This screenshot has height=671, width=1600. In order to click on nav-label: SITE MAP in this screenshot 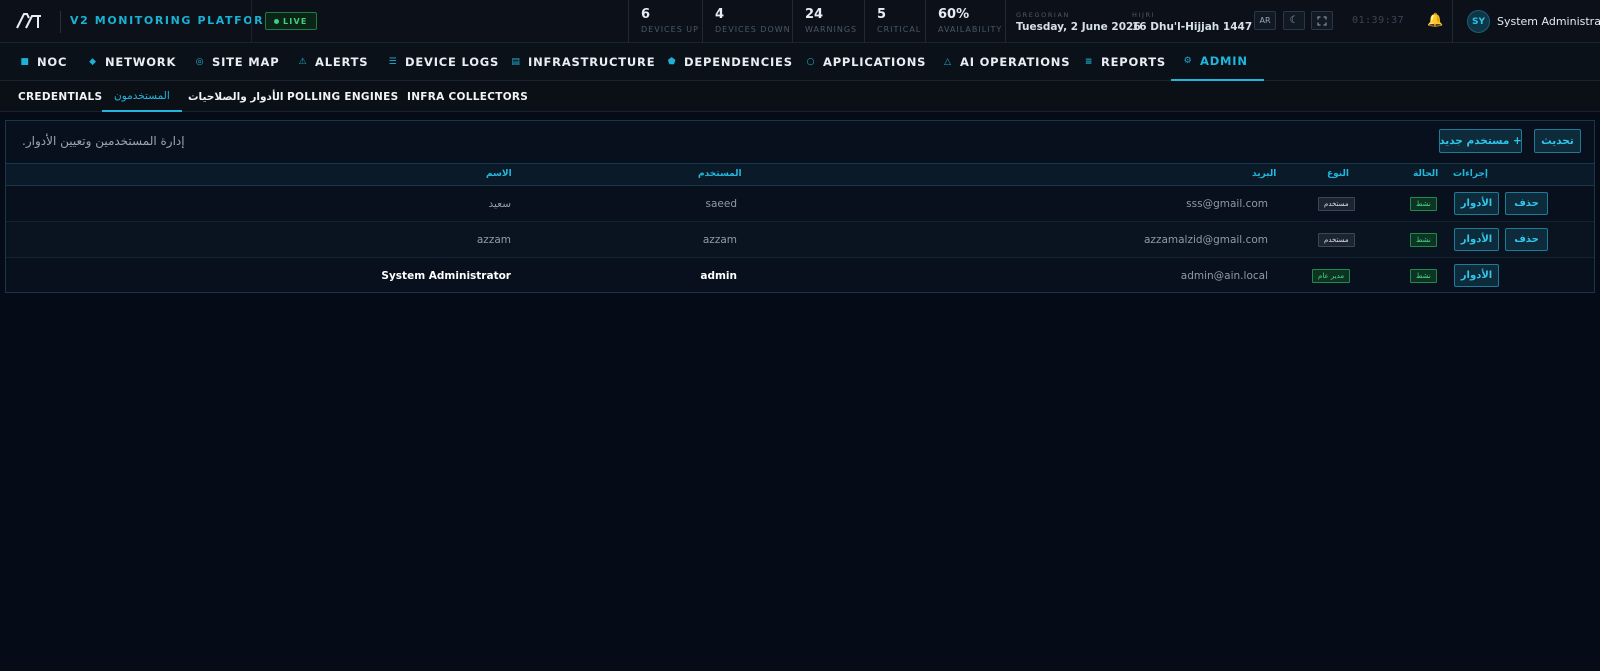, I will do `click(246, 62)`.